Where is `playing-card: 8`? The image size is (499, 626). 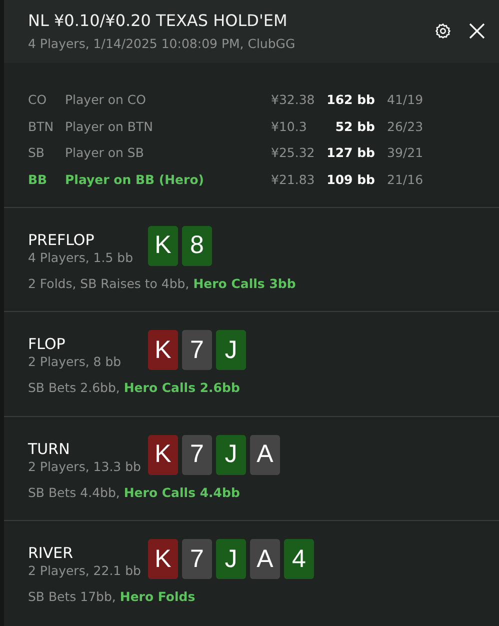 playing-card: 8 is located at coordinates (197, 246).